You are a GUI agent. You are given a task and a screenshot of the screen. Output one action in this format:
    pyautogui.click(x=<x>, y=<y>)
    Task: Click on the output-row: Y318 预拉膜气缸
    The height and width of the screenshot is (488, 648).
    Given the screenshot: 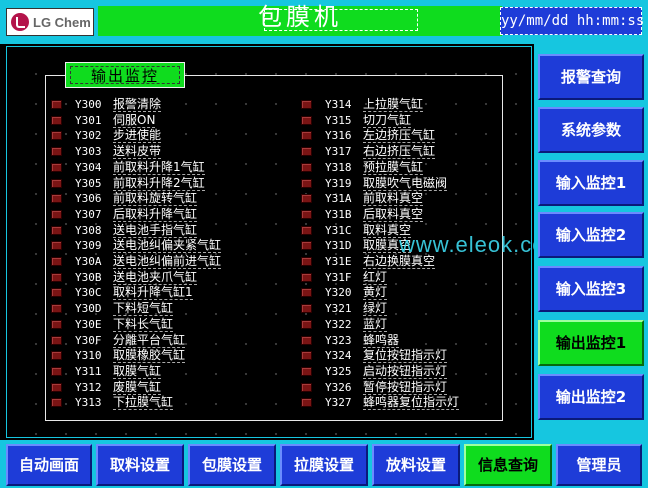 What is the action you would take?
    pyautogui.click(x=406, y=167)
    